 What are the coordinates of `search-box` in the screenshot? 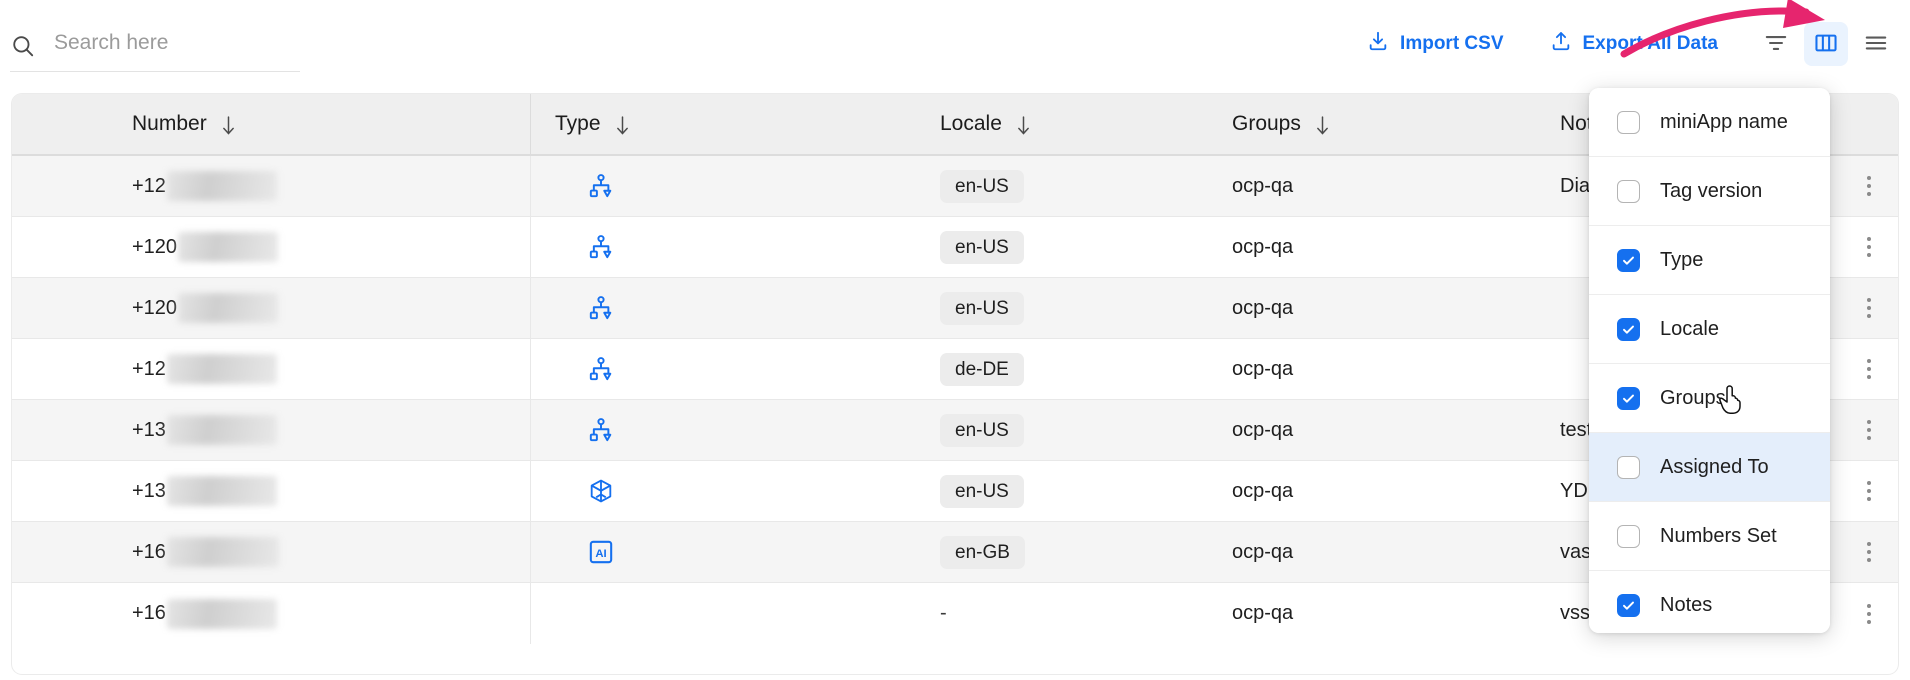 It's located at (155, 46).